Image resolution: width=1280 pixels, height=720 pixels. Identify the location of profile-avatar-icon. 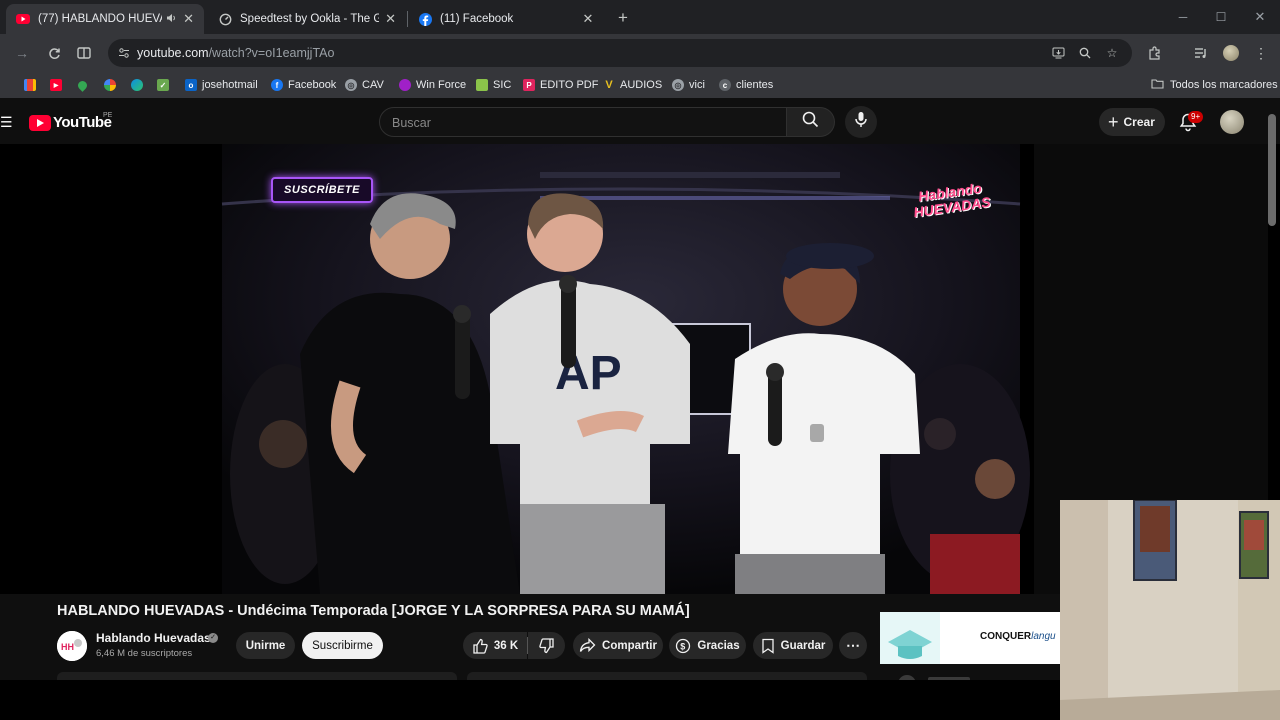
(1231, 53).